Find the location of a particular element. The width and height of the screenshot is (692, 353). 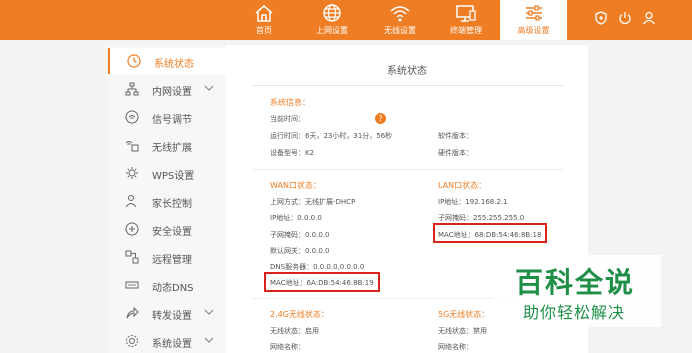

nav-item-advanced: 高级设置 is located at coordinates (533, 20).